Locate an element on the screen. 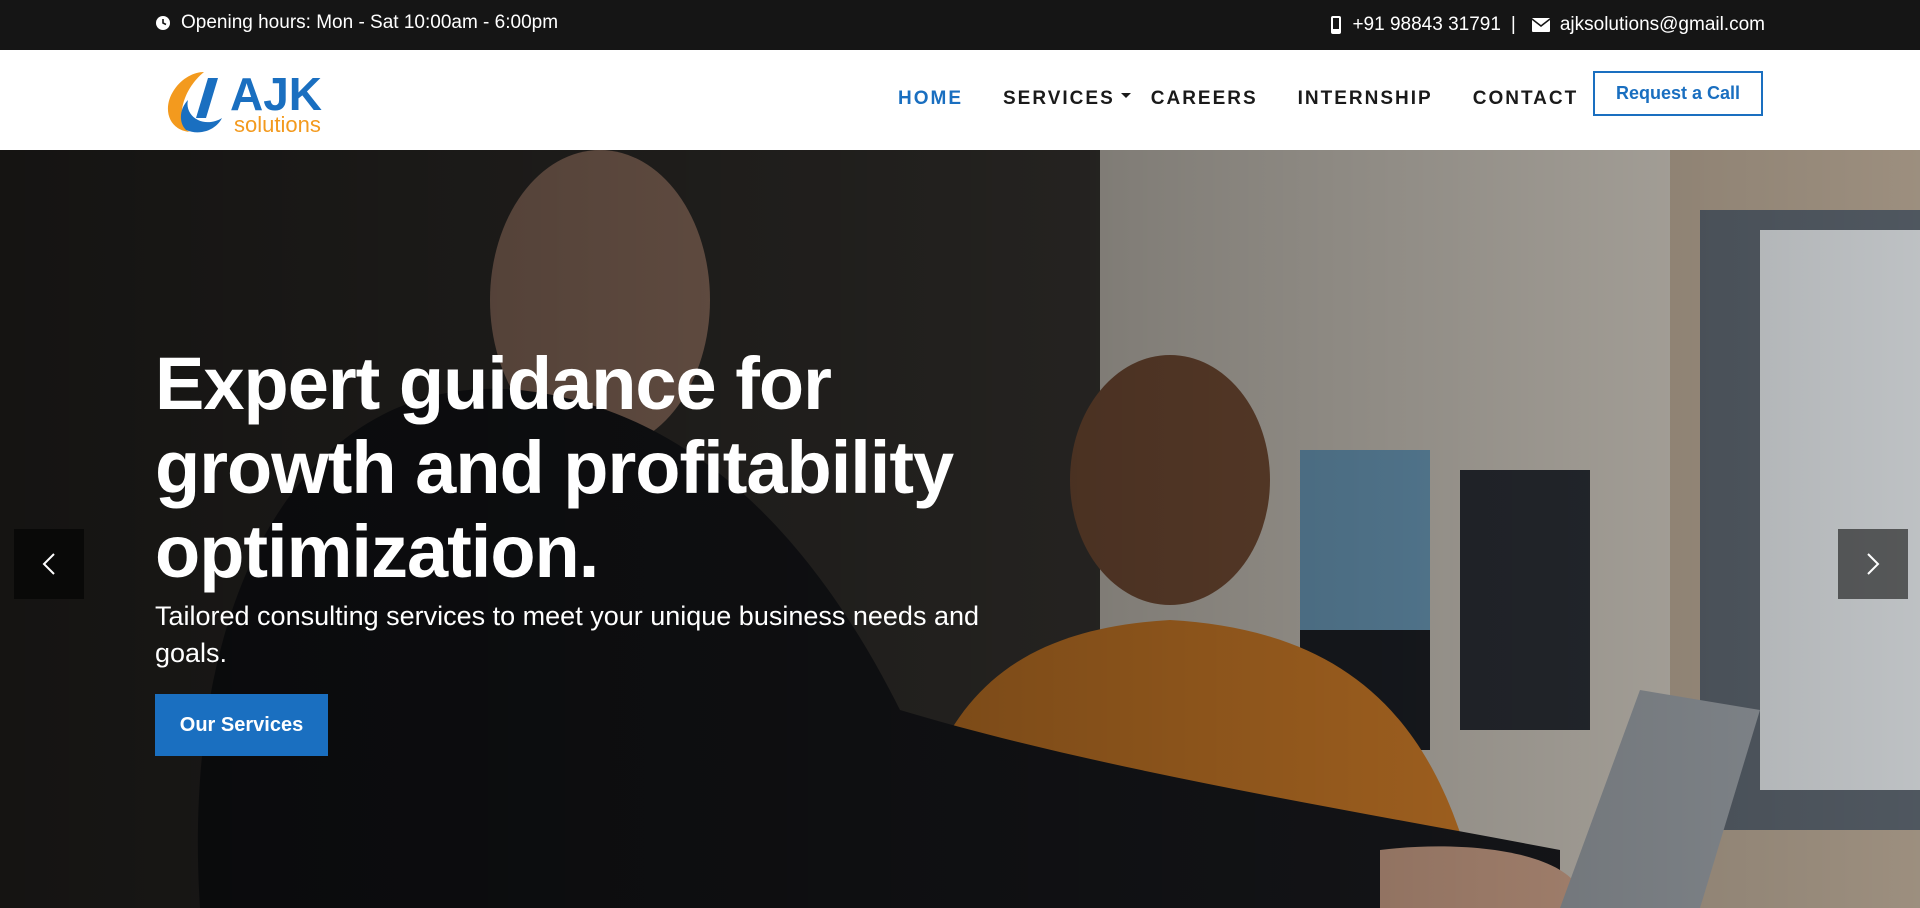  phone-number: +91 98843 31791 is located at coordinates (1426, 25).